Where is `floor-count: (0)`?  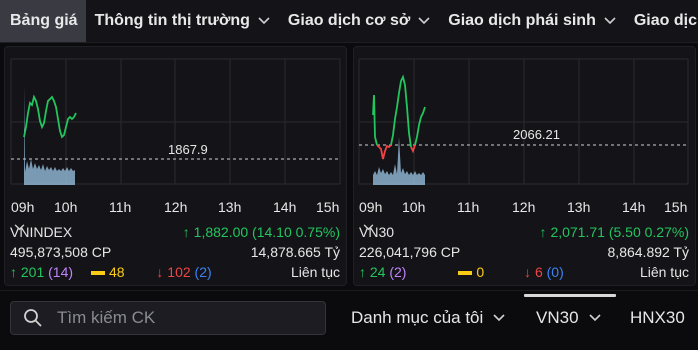
floor-count: (0) is located at coordinates (555, 272).